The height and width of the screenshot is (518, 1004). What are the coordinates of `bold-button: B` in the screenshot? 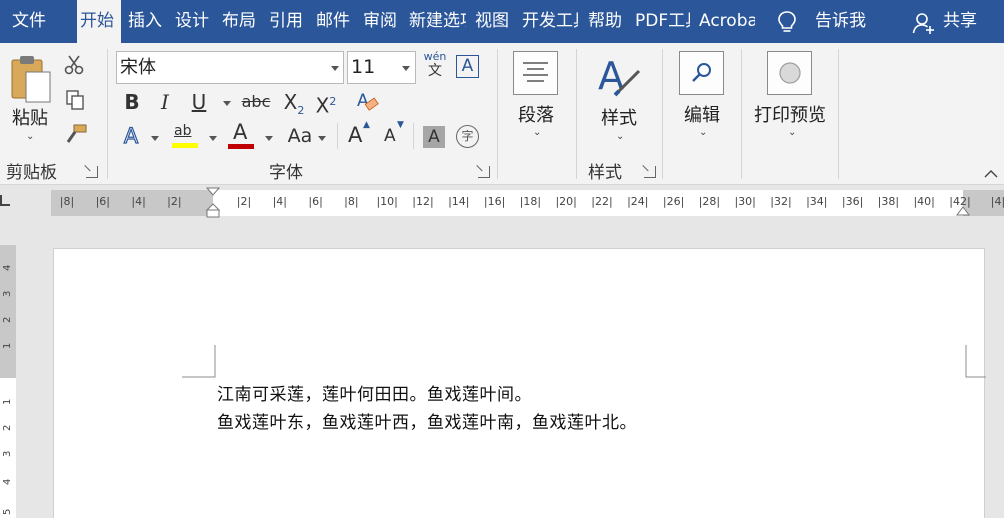 It's located at (132, 102).